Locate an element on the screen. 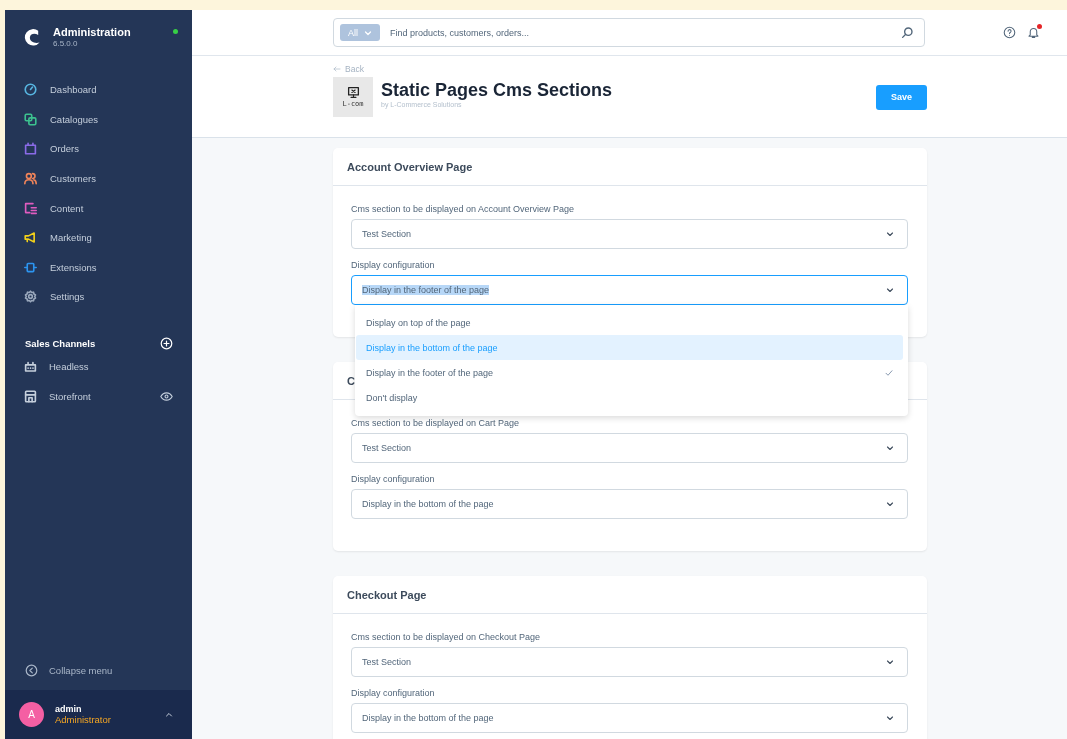 The height and width of the screenshot is (739, 1067). app-title: Administration is located at coordinates (92, 32).